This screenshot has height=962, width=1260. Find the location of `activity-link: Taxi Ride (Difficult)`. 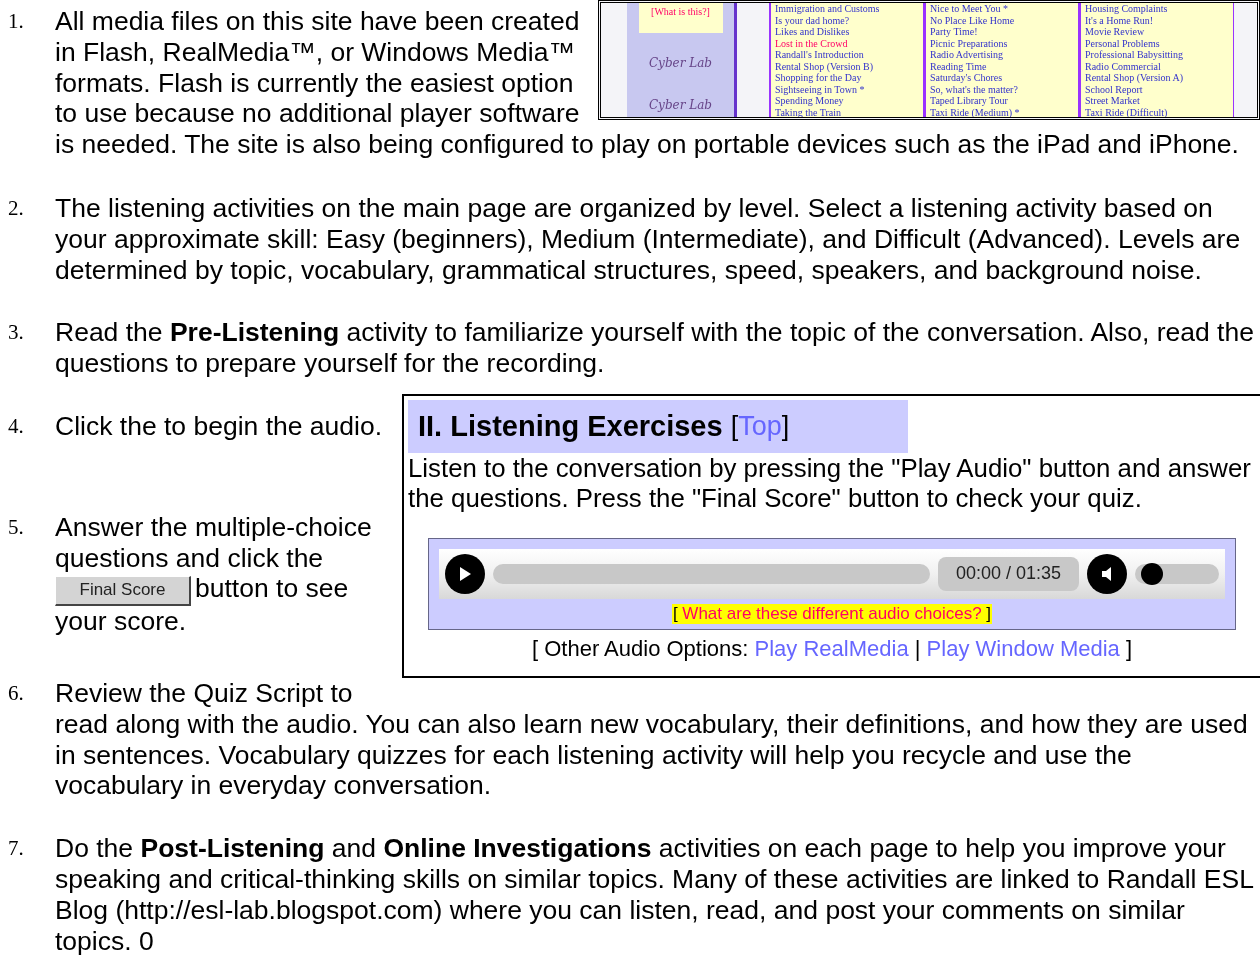

activity-link: Taxi Ride (Difficult) is located at coordinates (1159, 111).